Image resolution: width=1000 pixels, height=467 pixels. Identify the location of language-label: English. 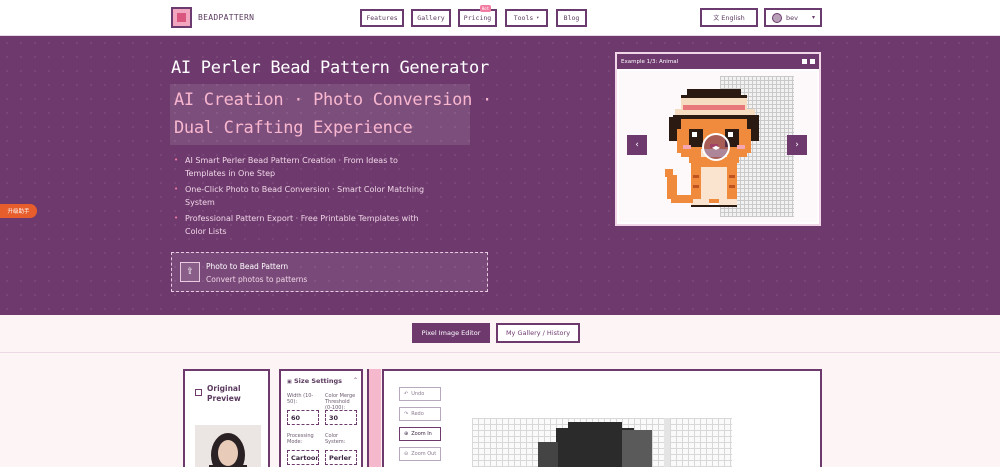
(733, 17).